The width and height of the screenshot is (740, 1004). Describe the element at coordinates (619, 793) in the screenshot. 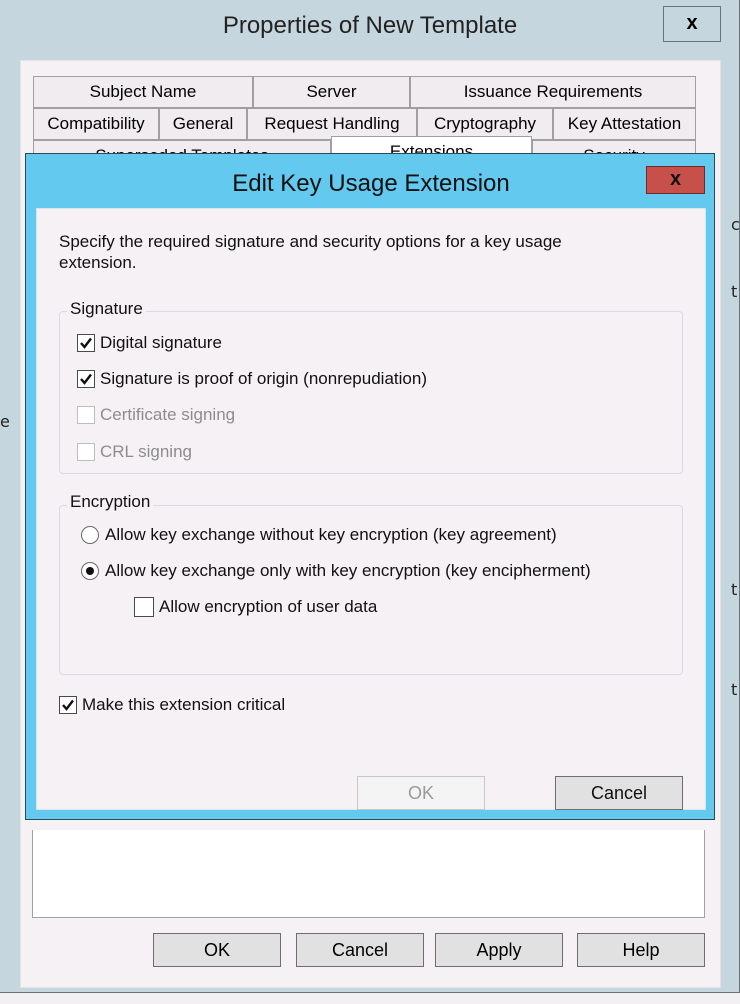

I see `dialog-cancel-button: Cancel` at that location.